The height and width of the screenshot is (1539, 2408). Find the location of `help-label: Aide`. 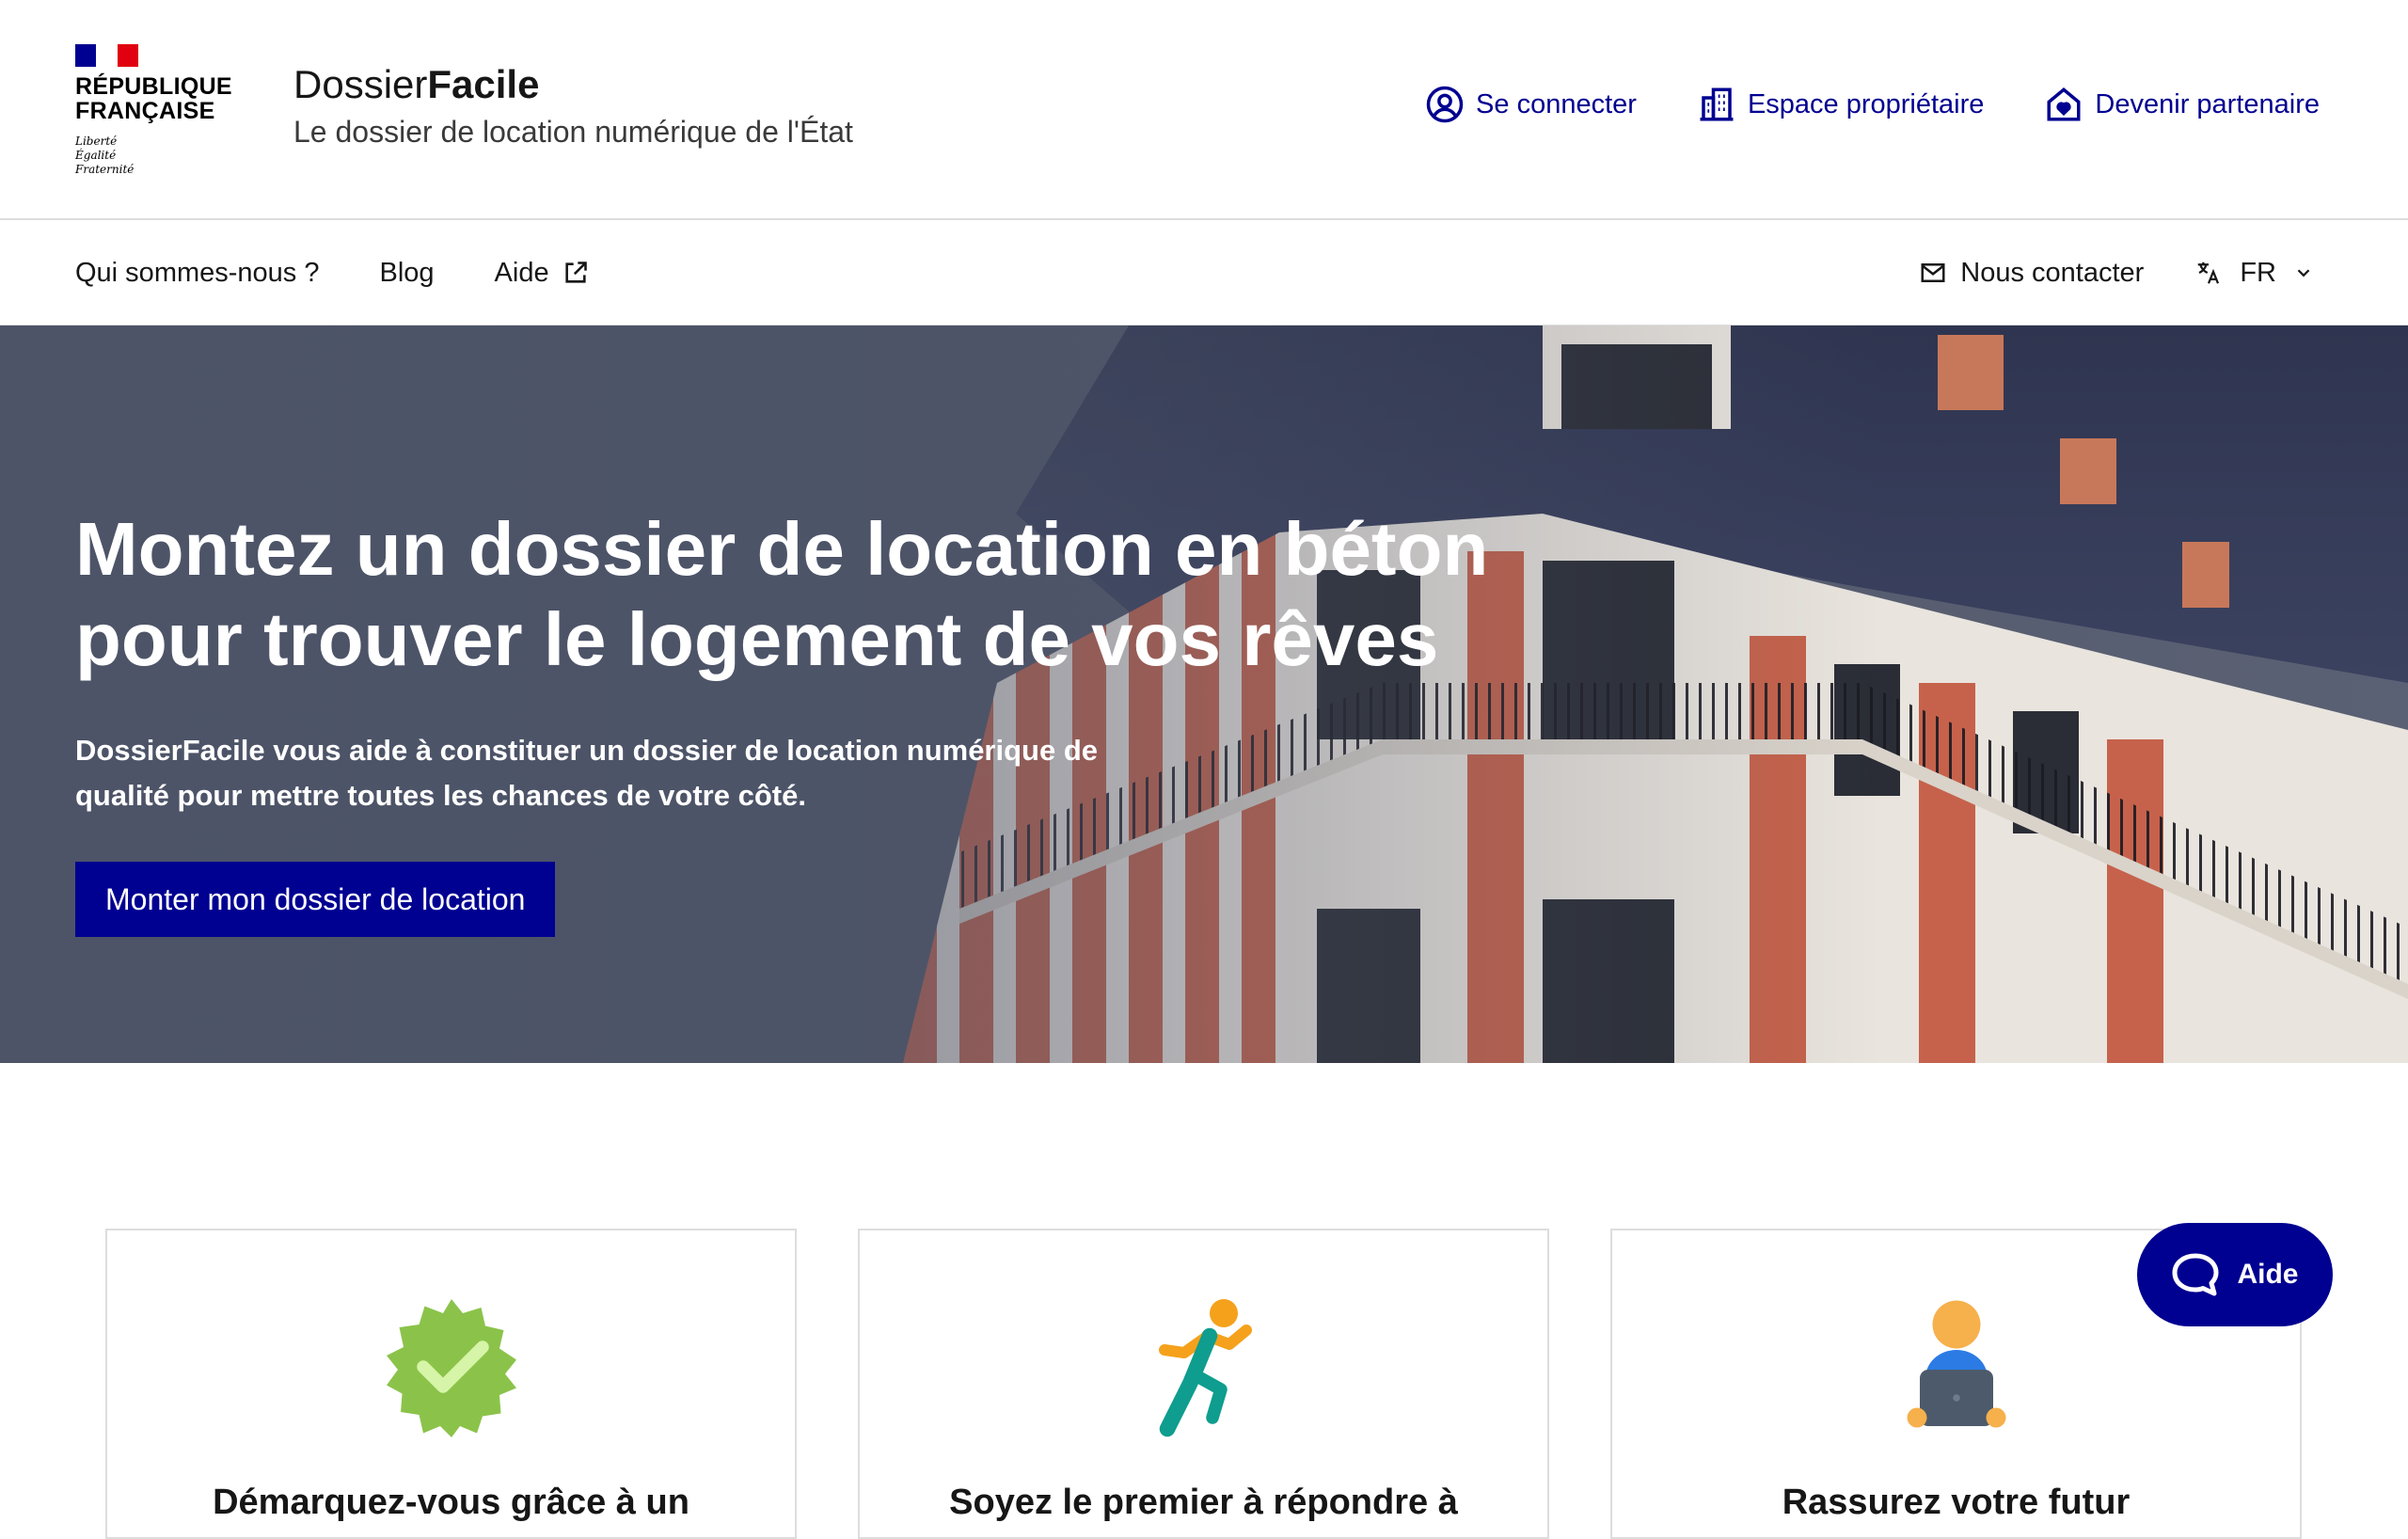

help-label: Aide is located at coordinates (2268, 1274).